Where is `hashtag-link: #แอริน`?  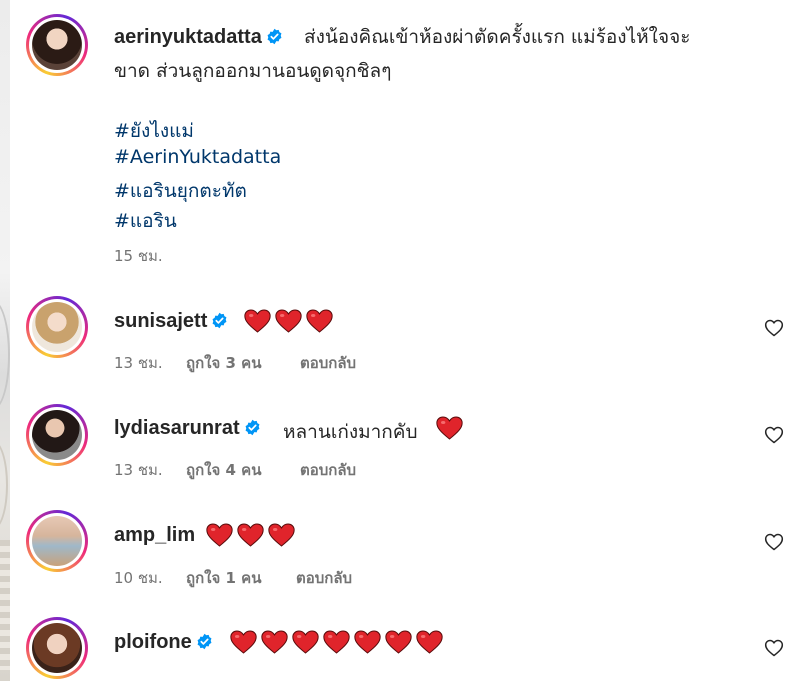
hashtag-link: #แอริน is located at coordinates (145, 221).